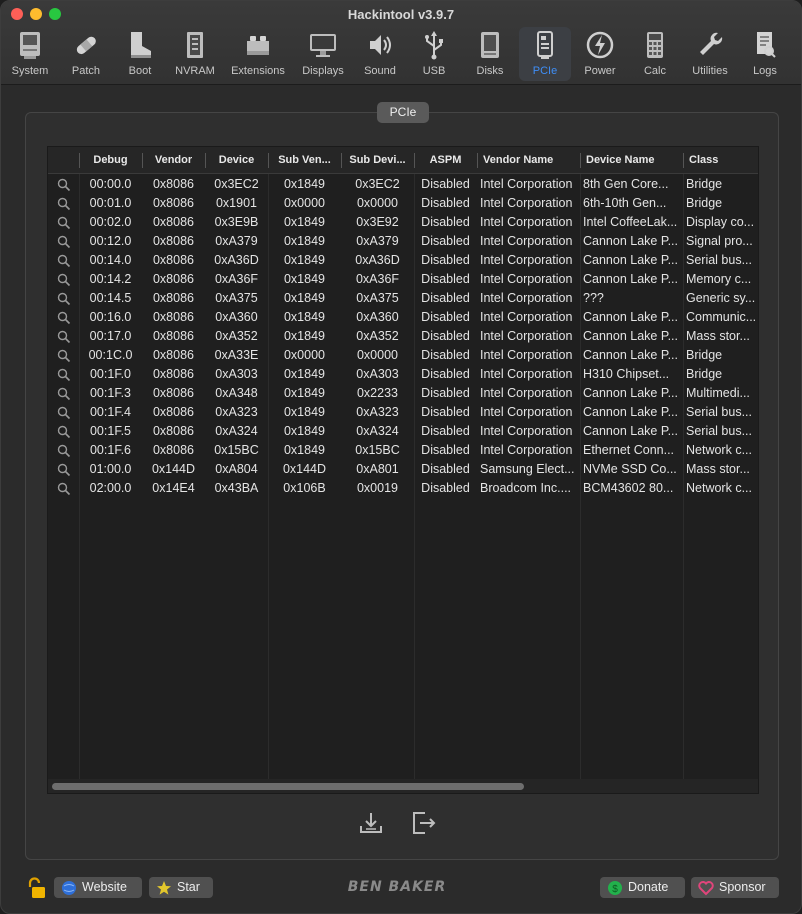 Image resolution: width=802 pixels, height=914 pixels. Describe the element at coordinates (445, 160) in the screenshot. I see `column-header-aspm: ASPM` at that location.